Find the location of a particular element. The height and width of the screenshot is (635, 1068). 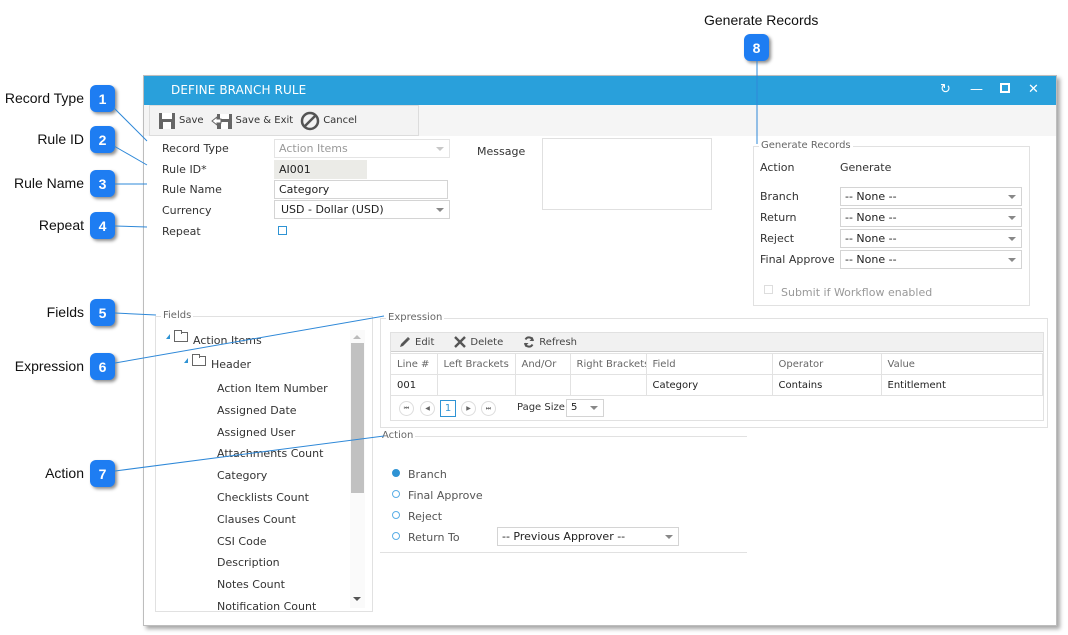

column-header: Operator is located at coordinates (826, 364).